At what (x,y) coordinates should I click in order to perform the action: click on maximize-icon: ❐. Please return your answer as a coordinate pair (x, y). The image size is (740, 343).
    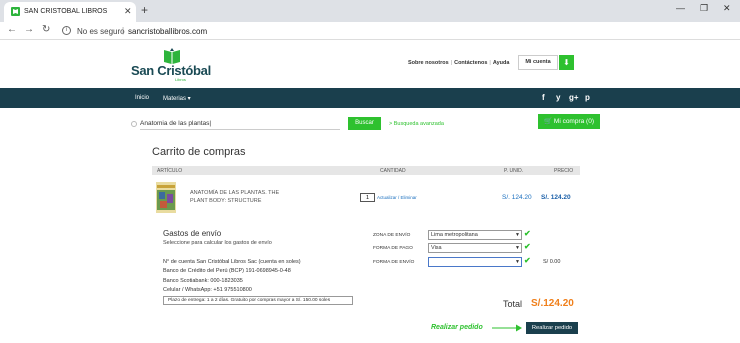
    Looking at the image, I should click on (704, 8).